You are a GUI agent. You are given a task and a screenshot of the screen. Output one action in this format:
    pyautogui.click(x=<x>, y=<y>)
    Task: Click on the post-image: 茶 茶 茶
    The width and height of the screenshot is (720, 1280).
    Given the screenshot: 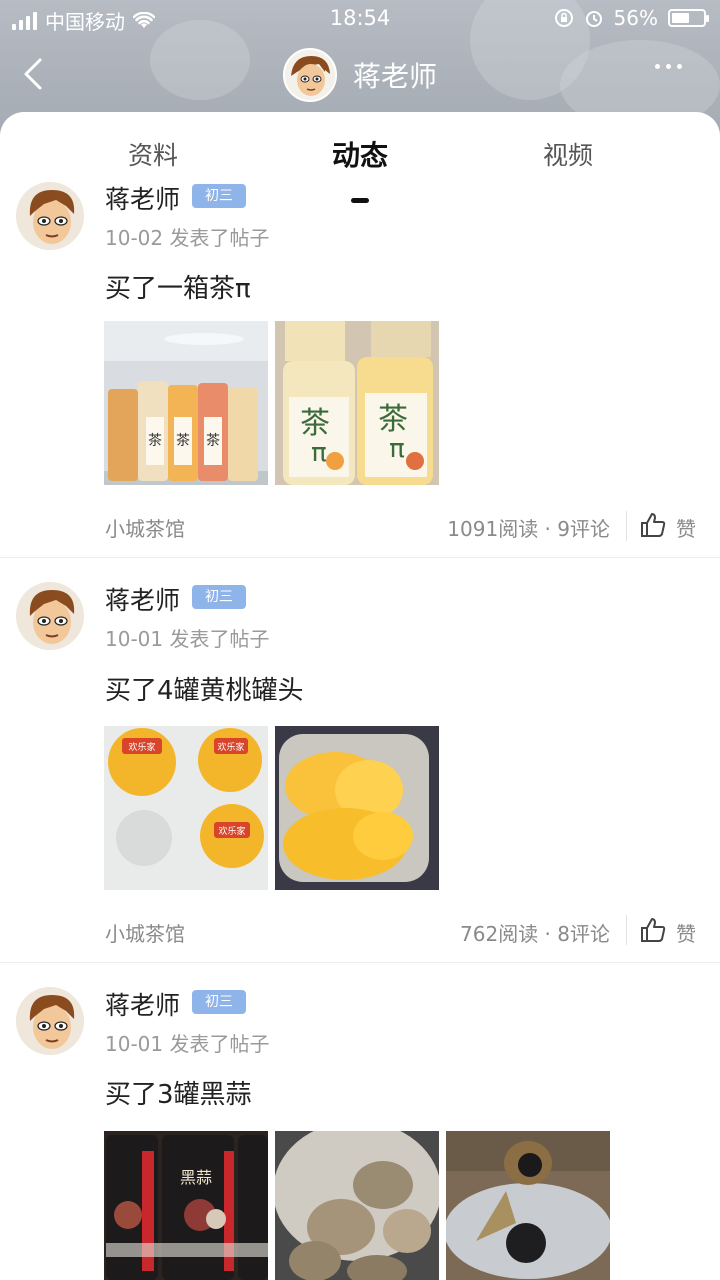 What is the action you would take?
    pyautogui.click(x=186, y=403)
    